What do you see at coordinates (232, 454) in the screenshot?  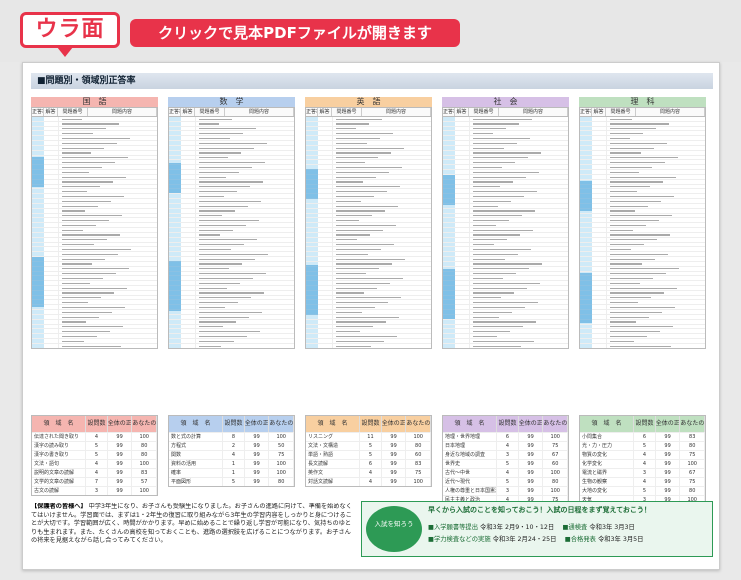 I see `table-row: 関数 4 99 75` at bounding box center [232, 454].